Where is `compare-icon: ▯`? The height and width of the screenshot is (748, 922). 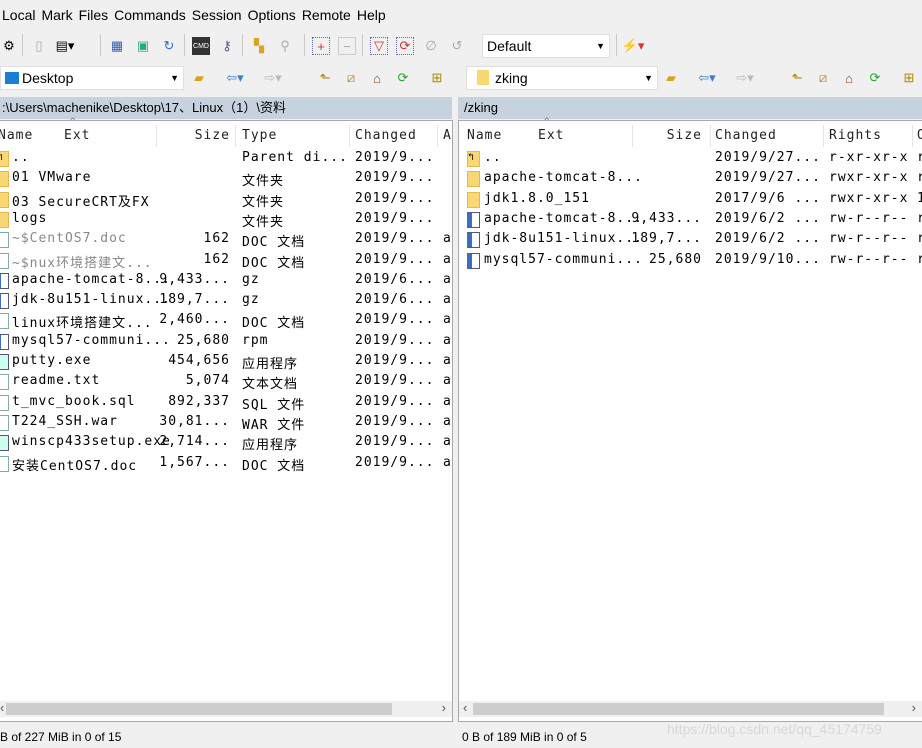
compare-icon: ▯ is located at coordinates (39, 46).